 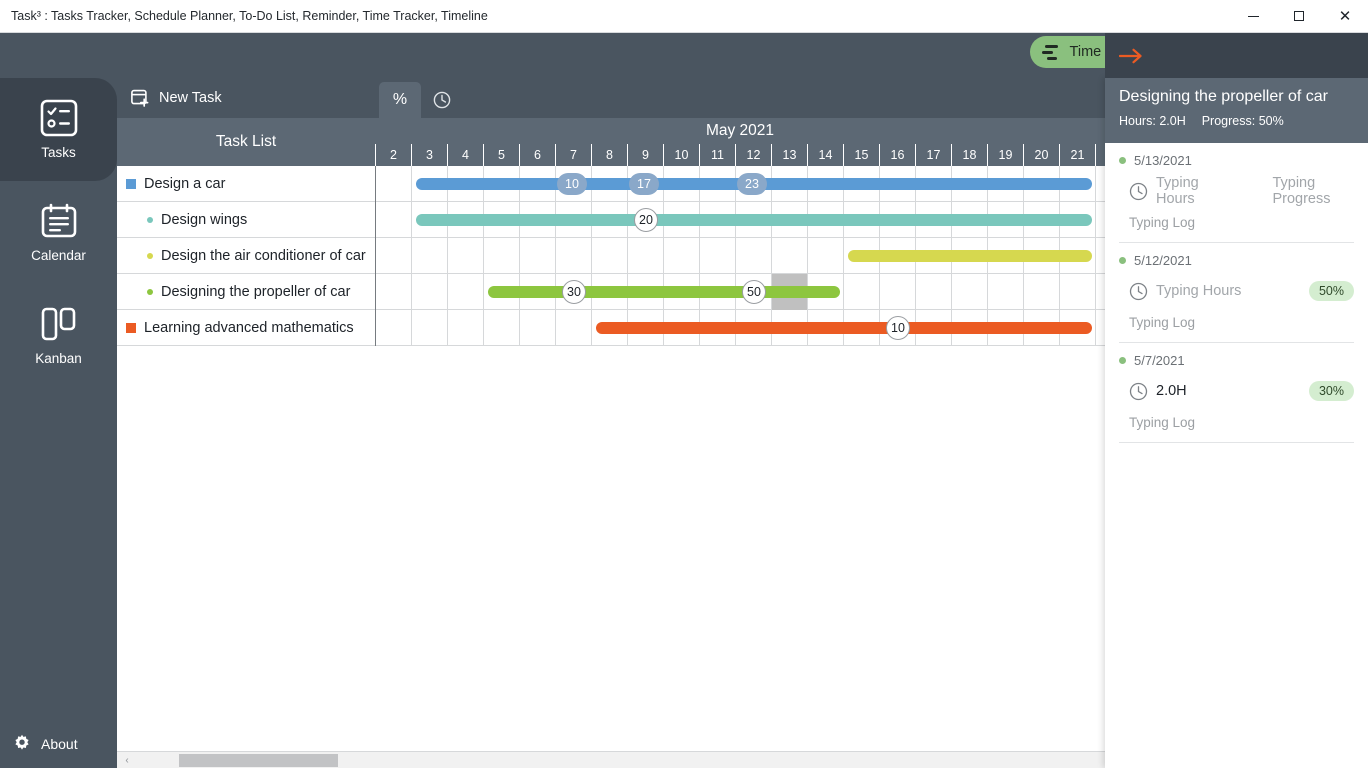 What do you see at coordinates (789, 155) in the screenshot?
I see `day-header-cell: 13` at bounding box center [789, 155].